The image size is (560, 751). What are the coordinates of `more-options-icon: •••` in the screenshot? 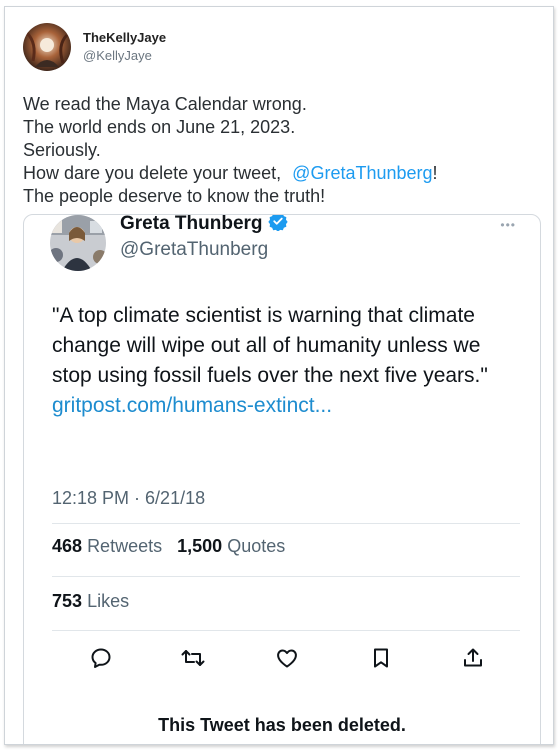 It's located at (508, 225).